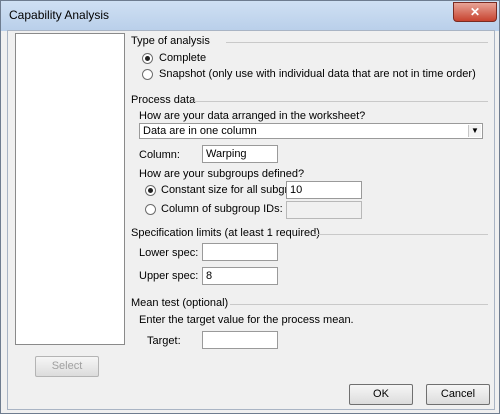 This screenshot has width=500, height=414. What do you see at coordinates (147, 58) in the screenshot?
I see `complete-radio` at bounding box center [147, 58].